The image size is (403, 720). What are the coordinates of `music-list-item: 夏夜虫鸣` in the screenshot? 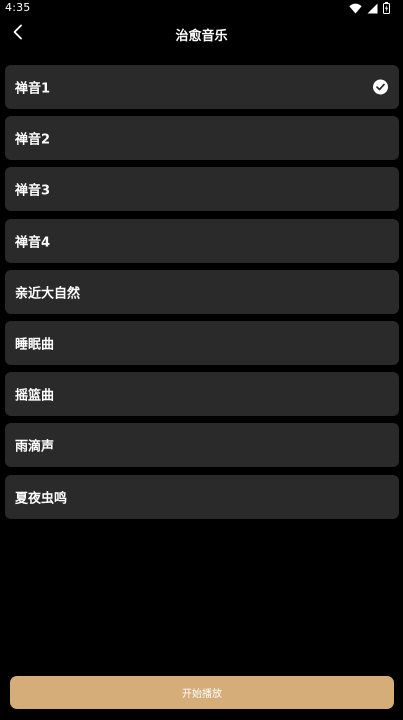 It's located at (202, 496).